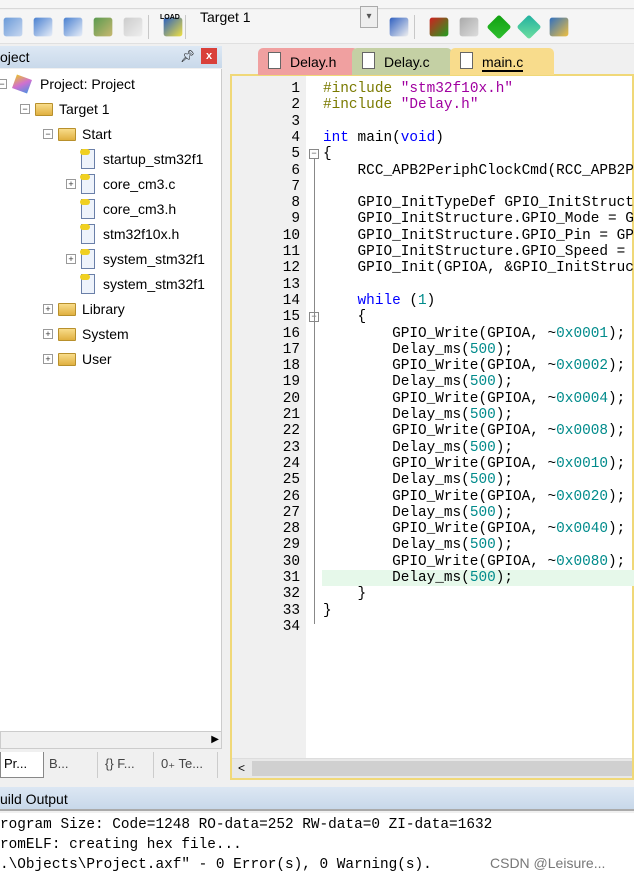 This screenshot has width=634, height=879. Describe the element at coordinates (133, 27) in the screenshot. I see `stop-build-icon` at that location.